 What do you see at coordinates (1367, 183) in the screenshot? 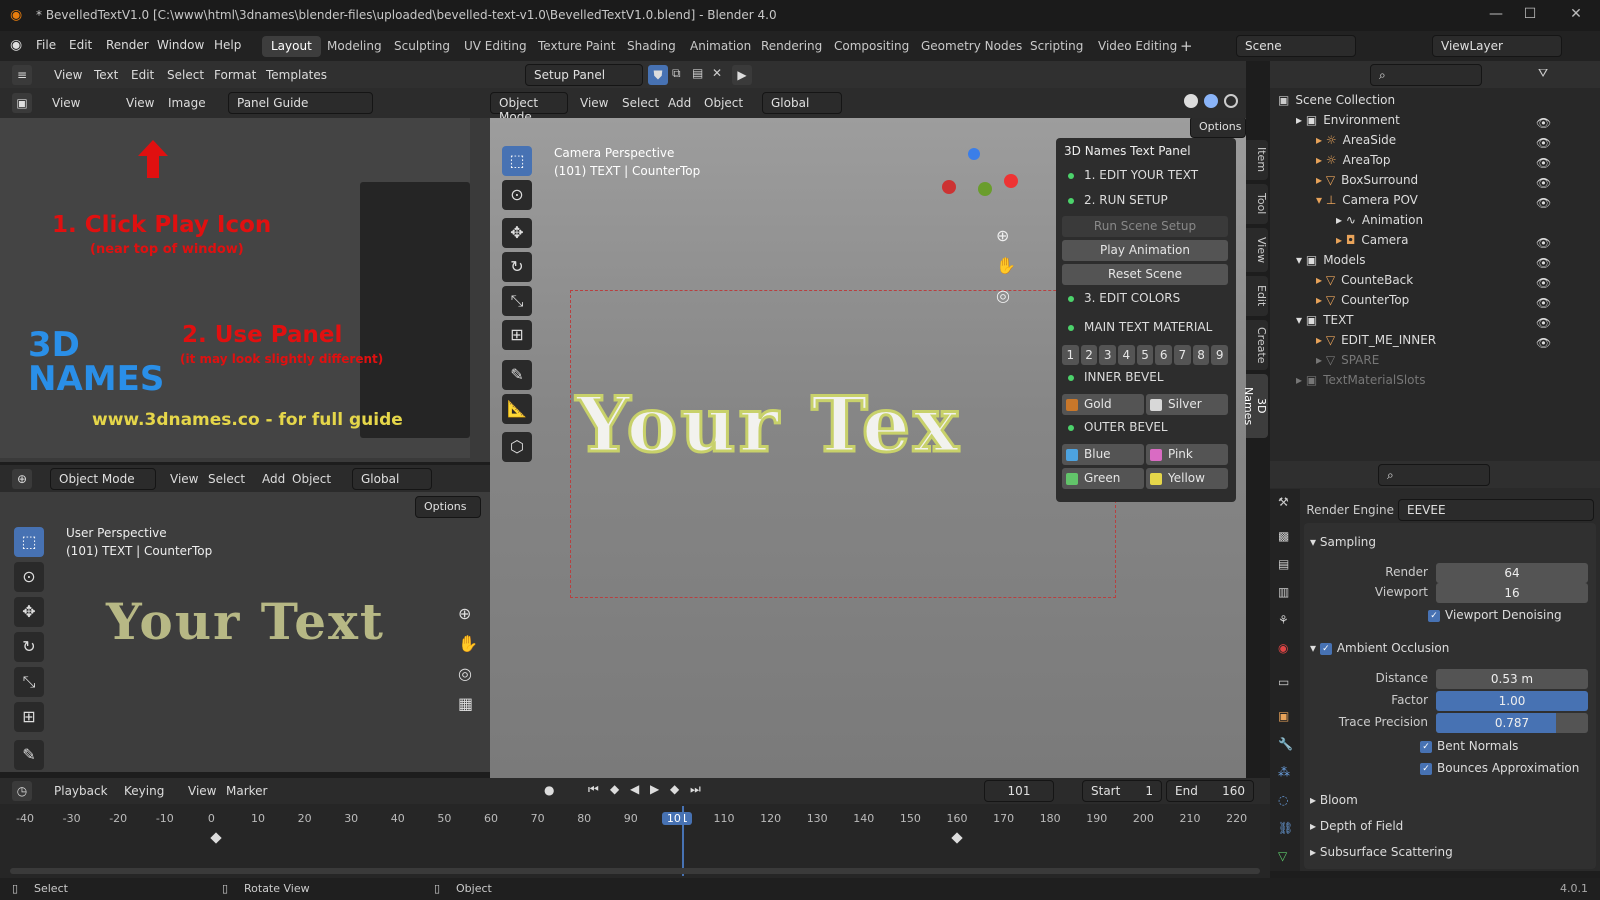
I see `outliner-item-boxsurround: ▸ ▽ BoxSurround` at bounding box center [1367, 183].